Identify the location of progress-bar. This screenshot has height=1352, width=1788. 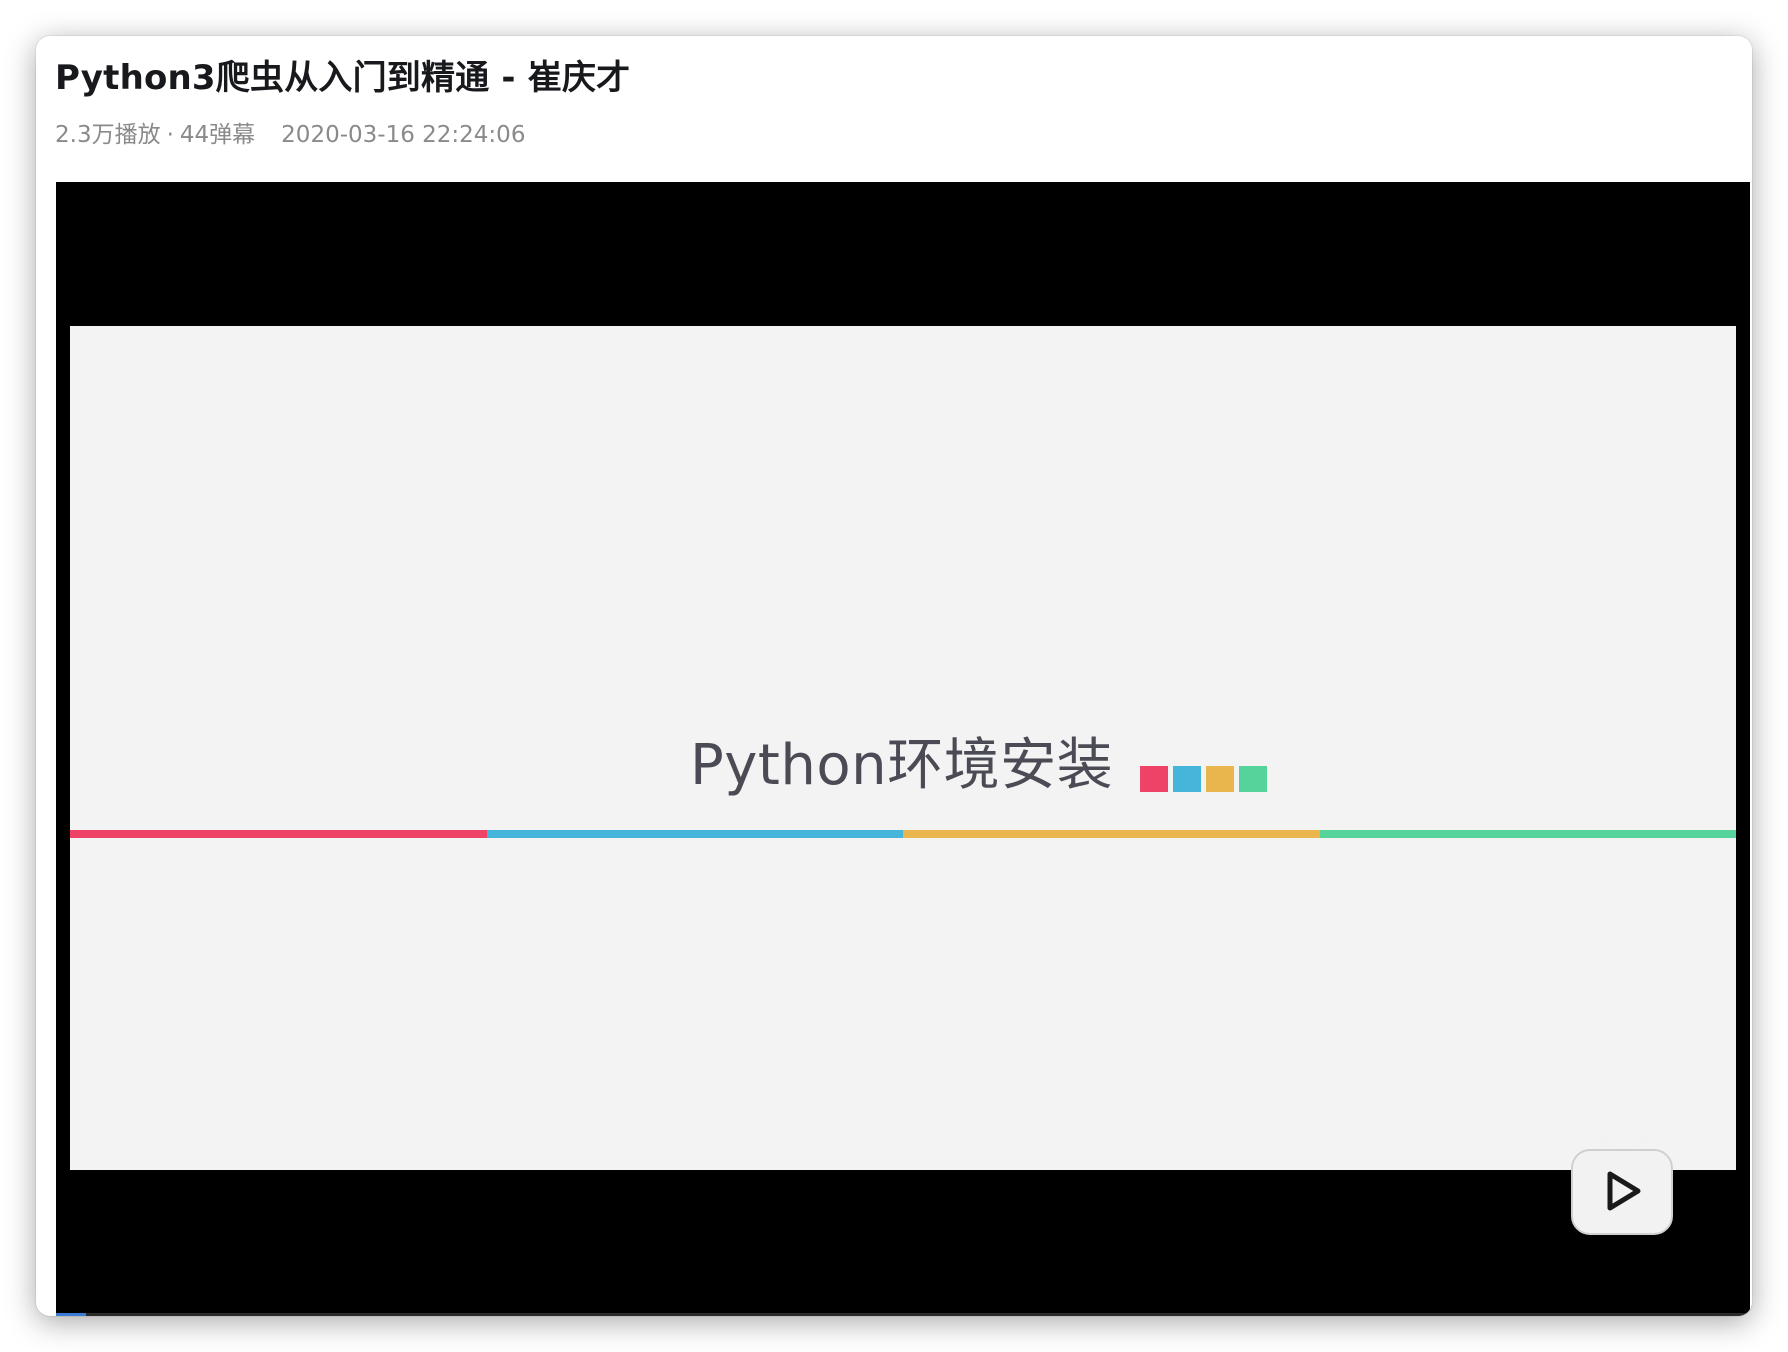
(903, 1314).